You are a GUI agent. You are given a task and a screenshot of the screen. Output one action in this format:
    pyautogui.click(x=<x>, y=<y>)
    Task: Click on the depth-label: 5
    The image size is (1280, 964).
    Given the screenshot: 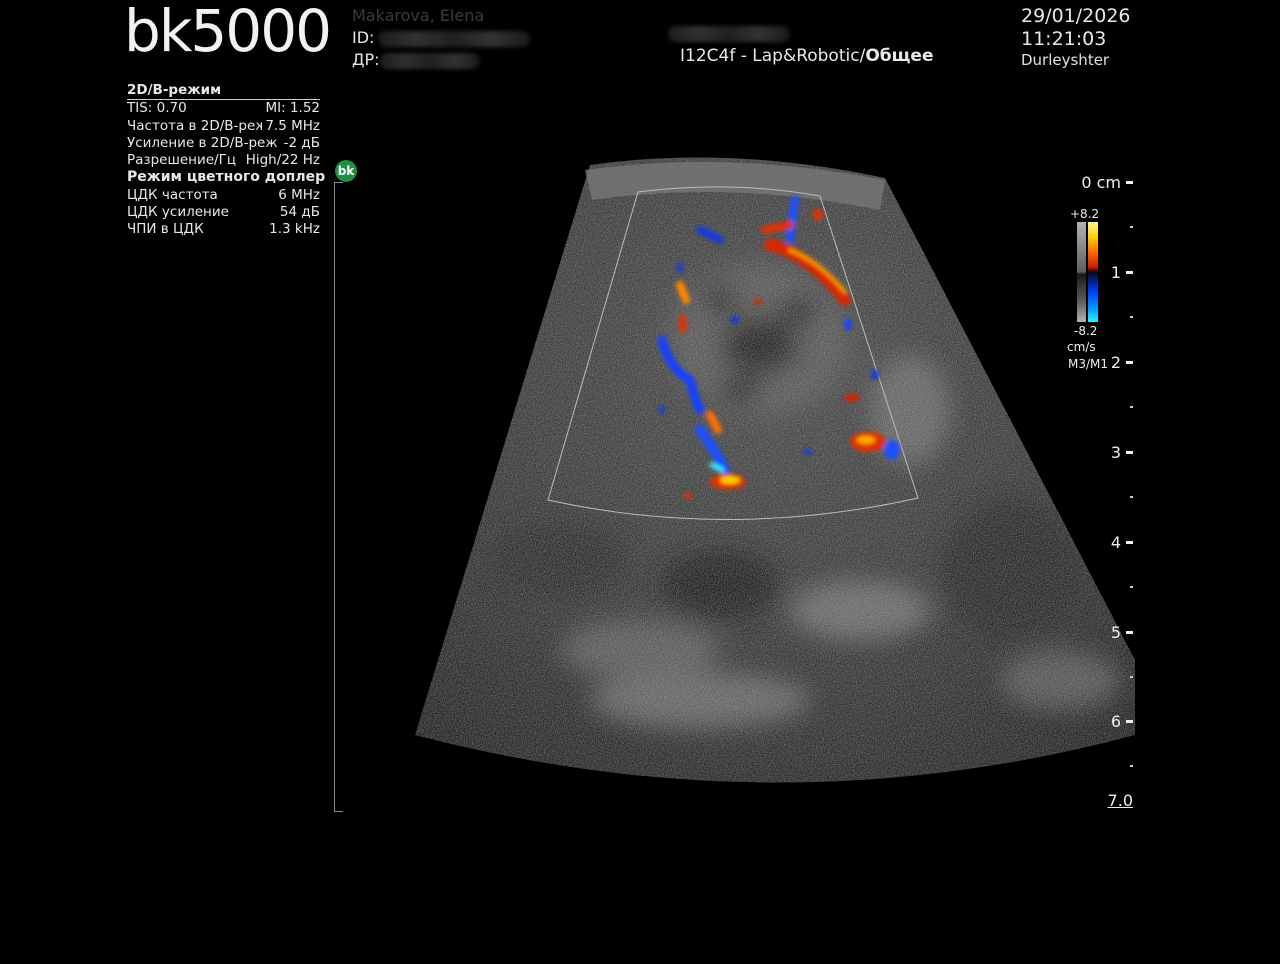 What is the action you would take?
    pyautogui.click(x=1115, y=632)
    